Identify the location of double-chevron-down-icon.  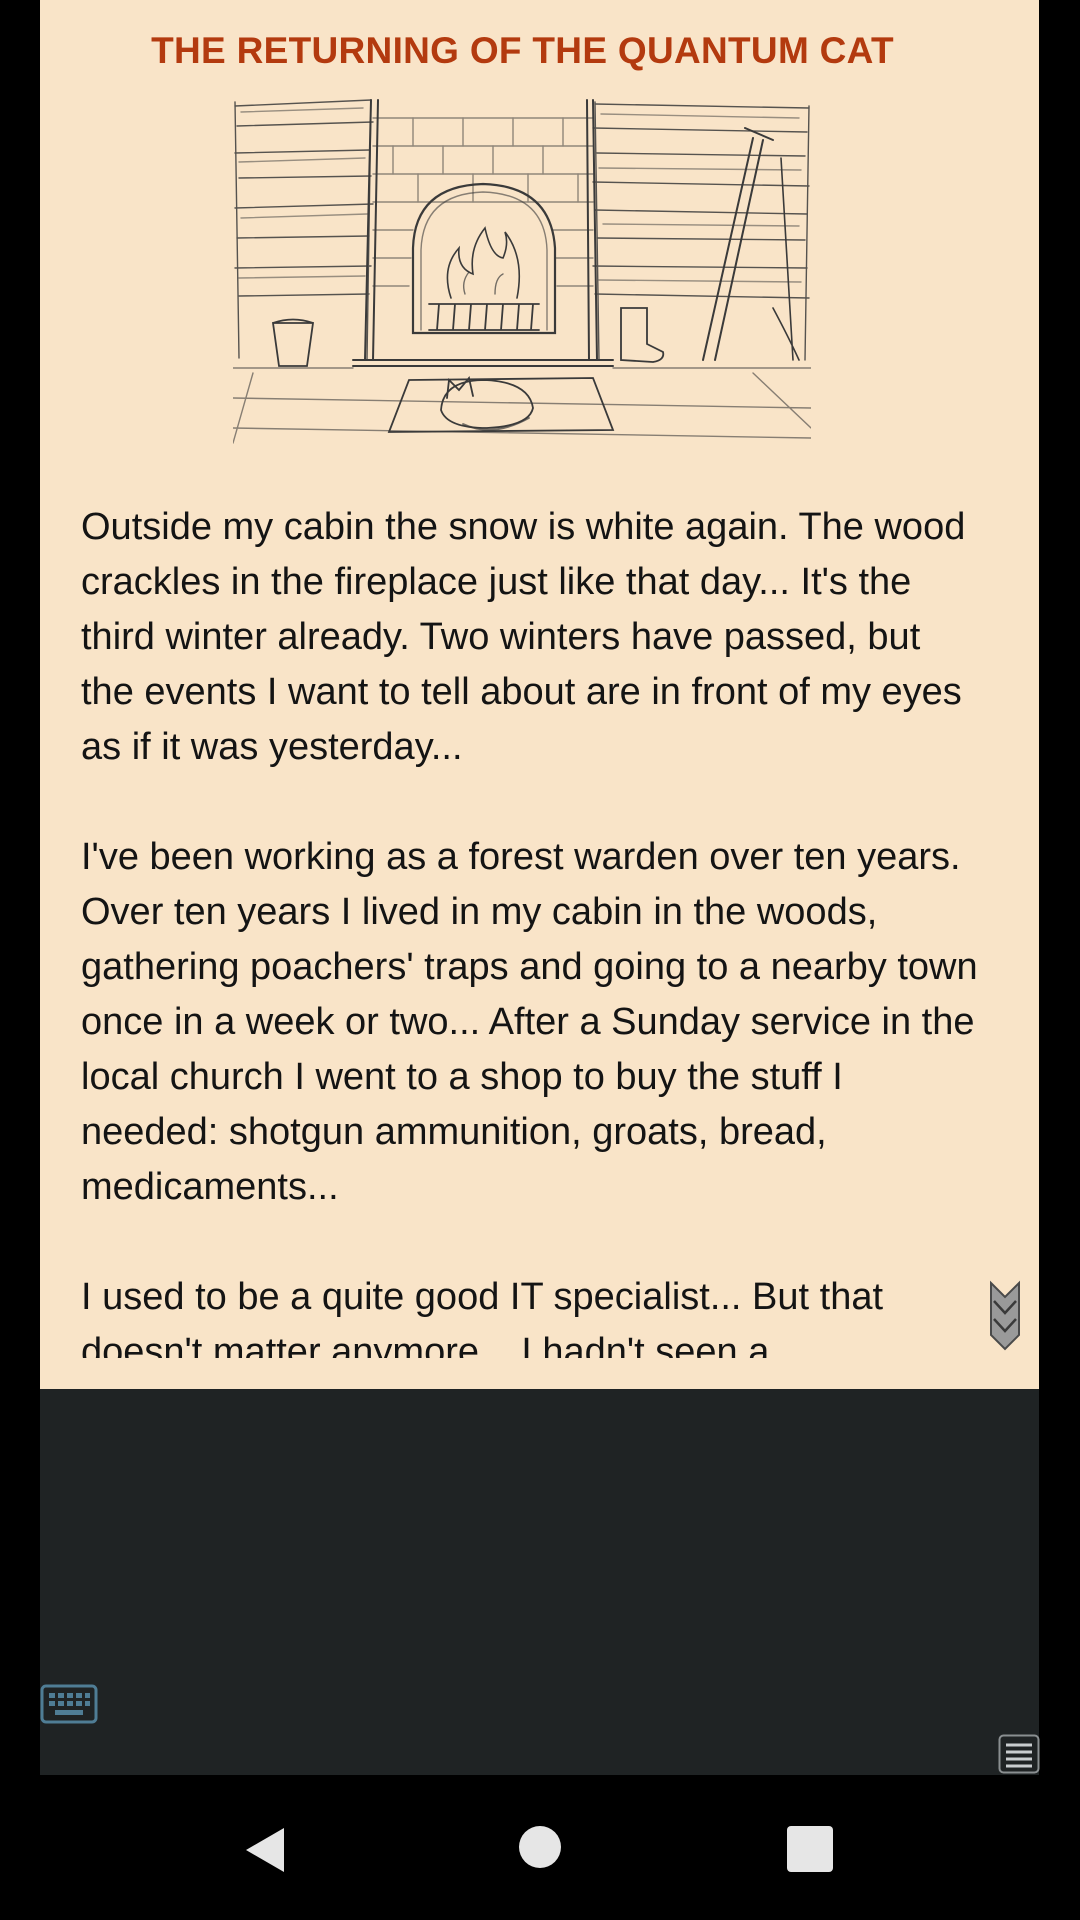
(1005, 1316).